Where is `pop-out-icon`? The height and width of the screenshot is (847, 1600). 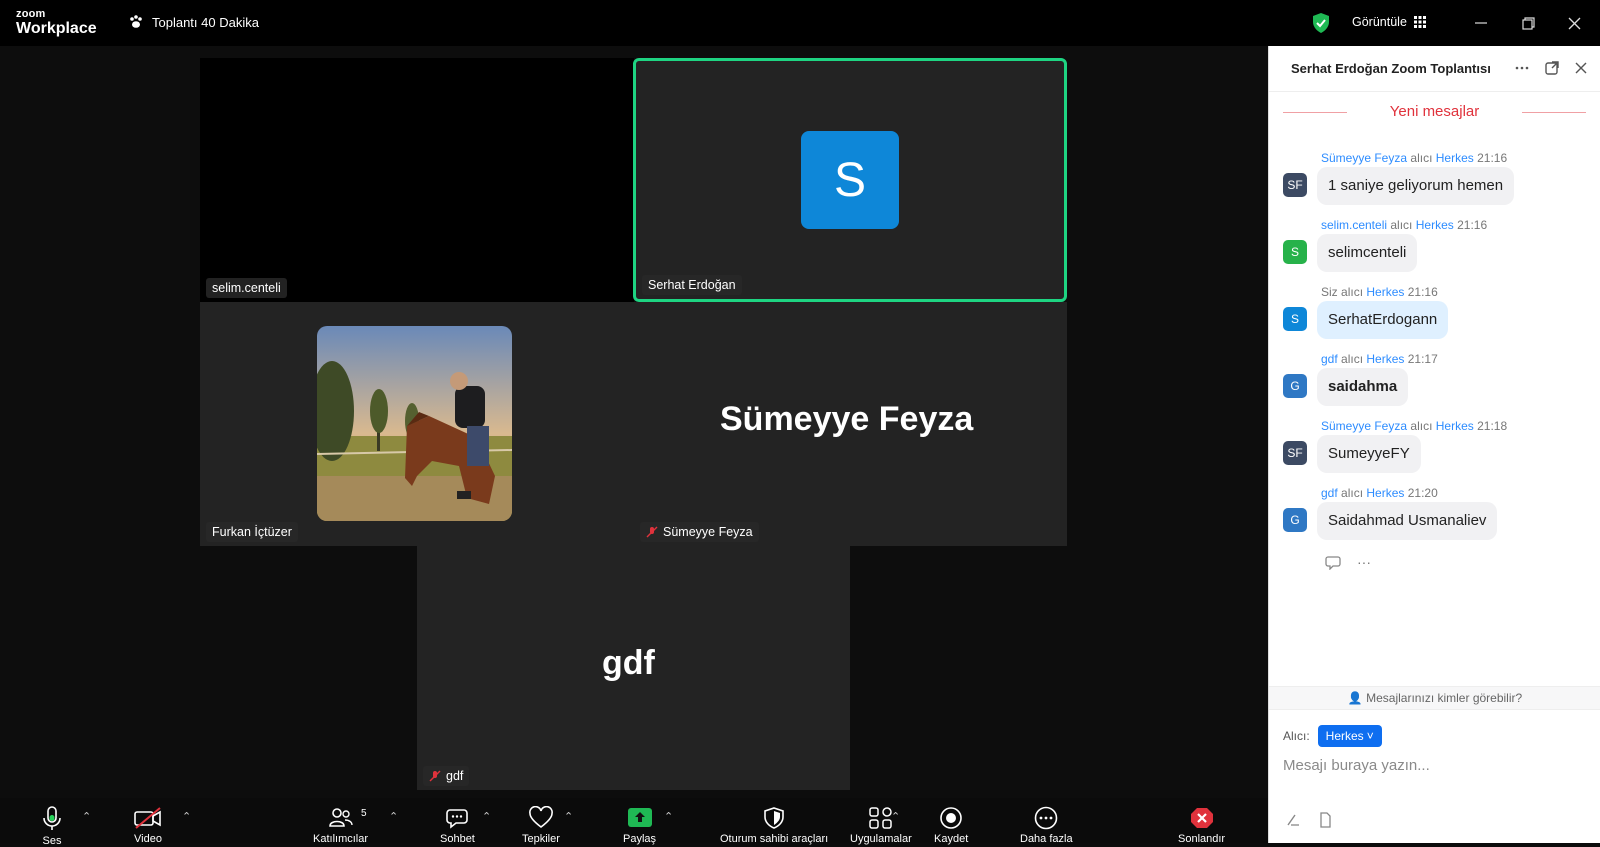 pop-out-icon is located at coordinates (1552, 68).